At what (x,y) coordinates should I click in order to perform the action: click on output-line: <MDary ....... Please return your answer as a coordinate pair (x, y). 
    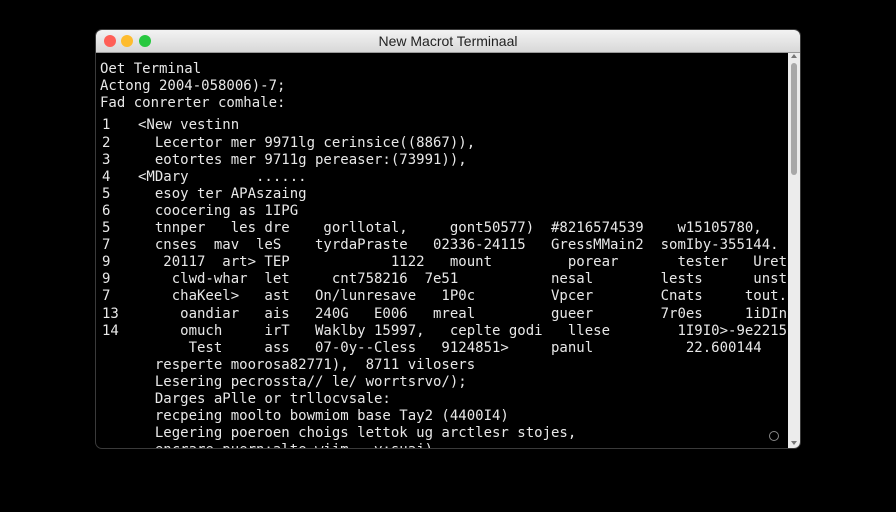
    Looking at the image, I should click on (222, 176).